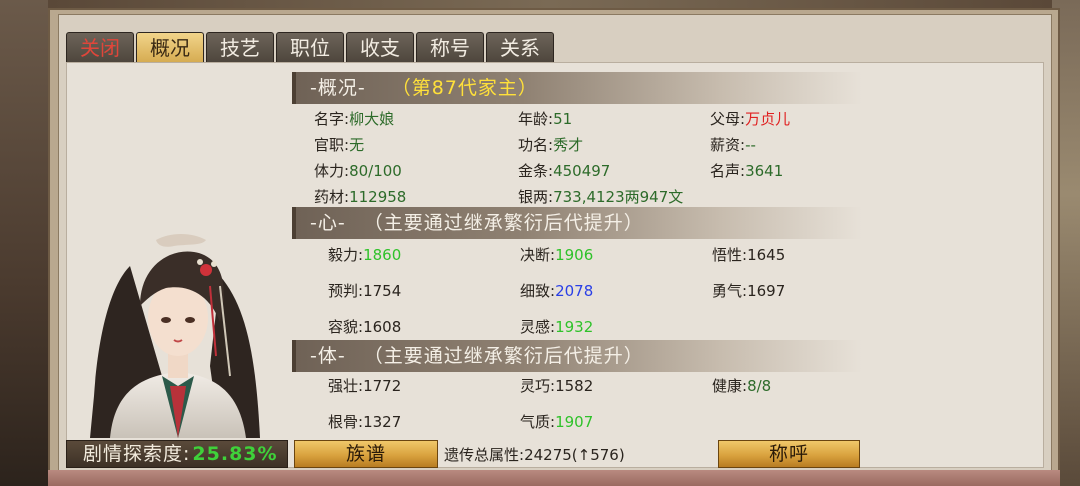 This screenshot has width=1080, height=486. Describe the element at coordinates (557, 386) in the screenshot. I see `stat-agility: 灵巧:1582` at that location.